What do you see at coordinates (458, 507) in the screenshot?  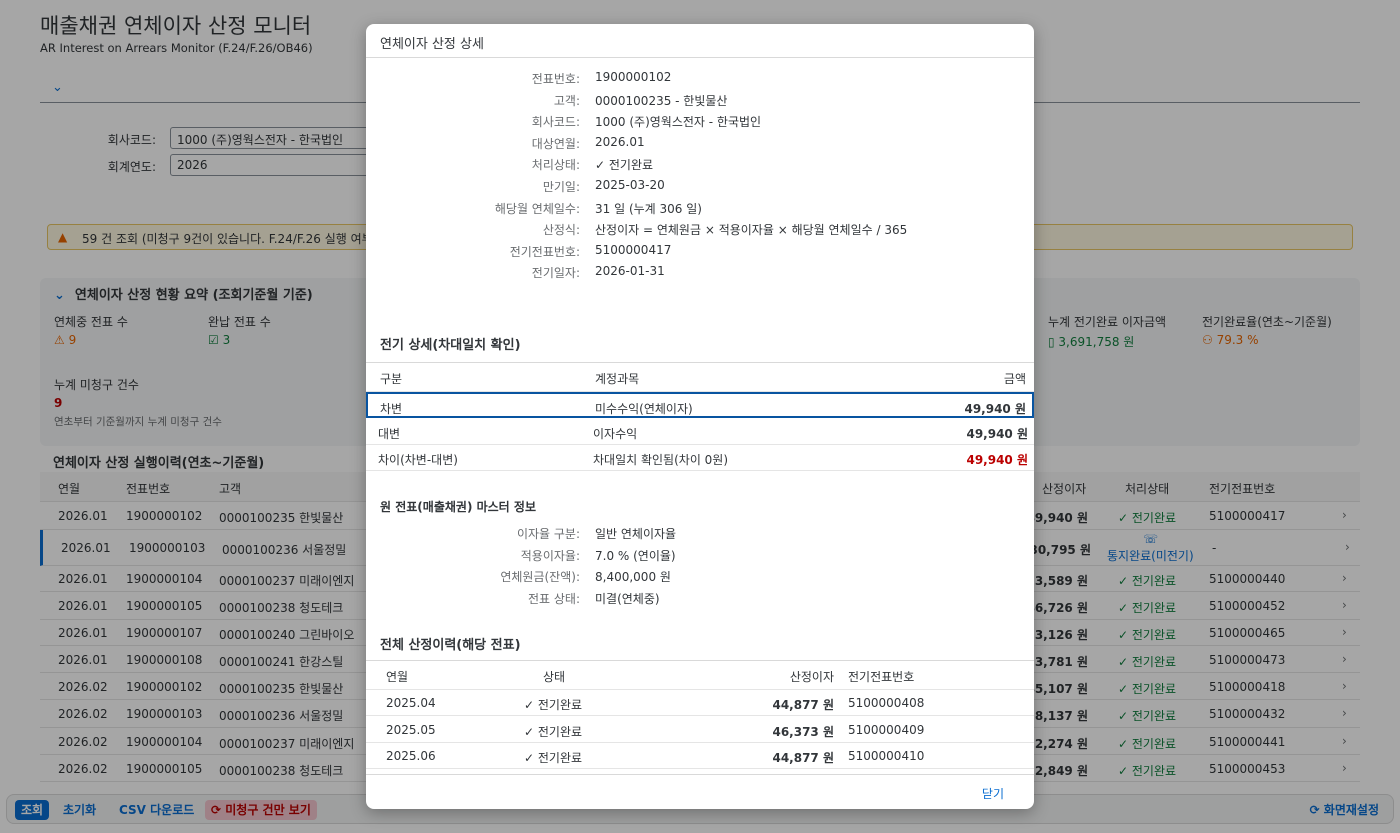 I see `master-title: 원 전표(매출채권) 마스터 정보` at bounding box center [458, 507].